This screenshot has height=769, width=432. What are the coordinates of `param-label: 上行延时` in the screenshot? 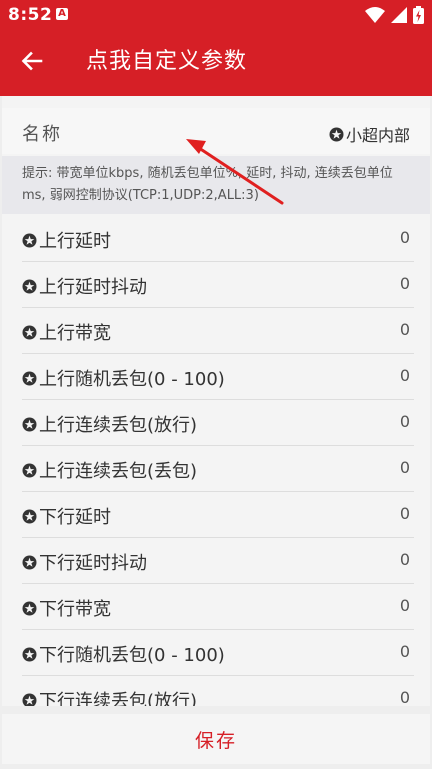 It's located at (75, 241).